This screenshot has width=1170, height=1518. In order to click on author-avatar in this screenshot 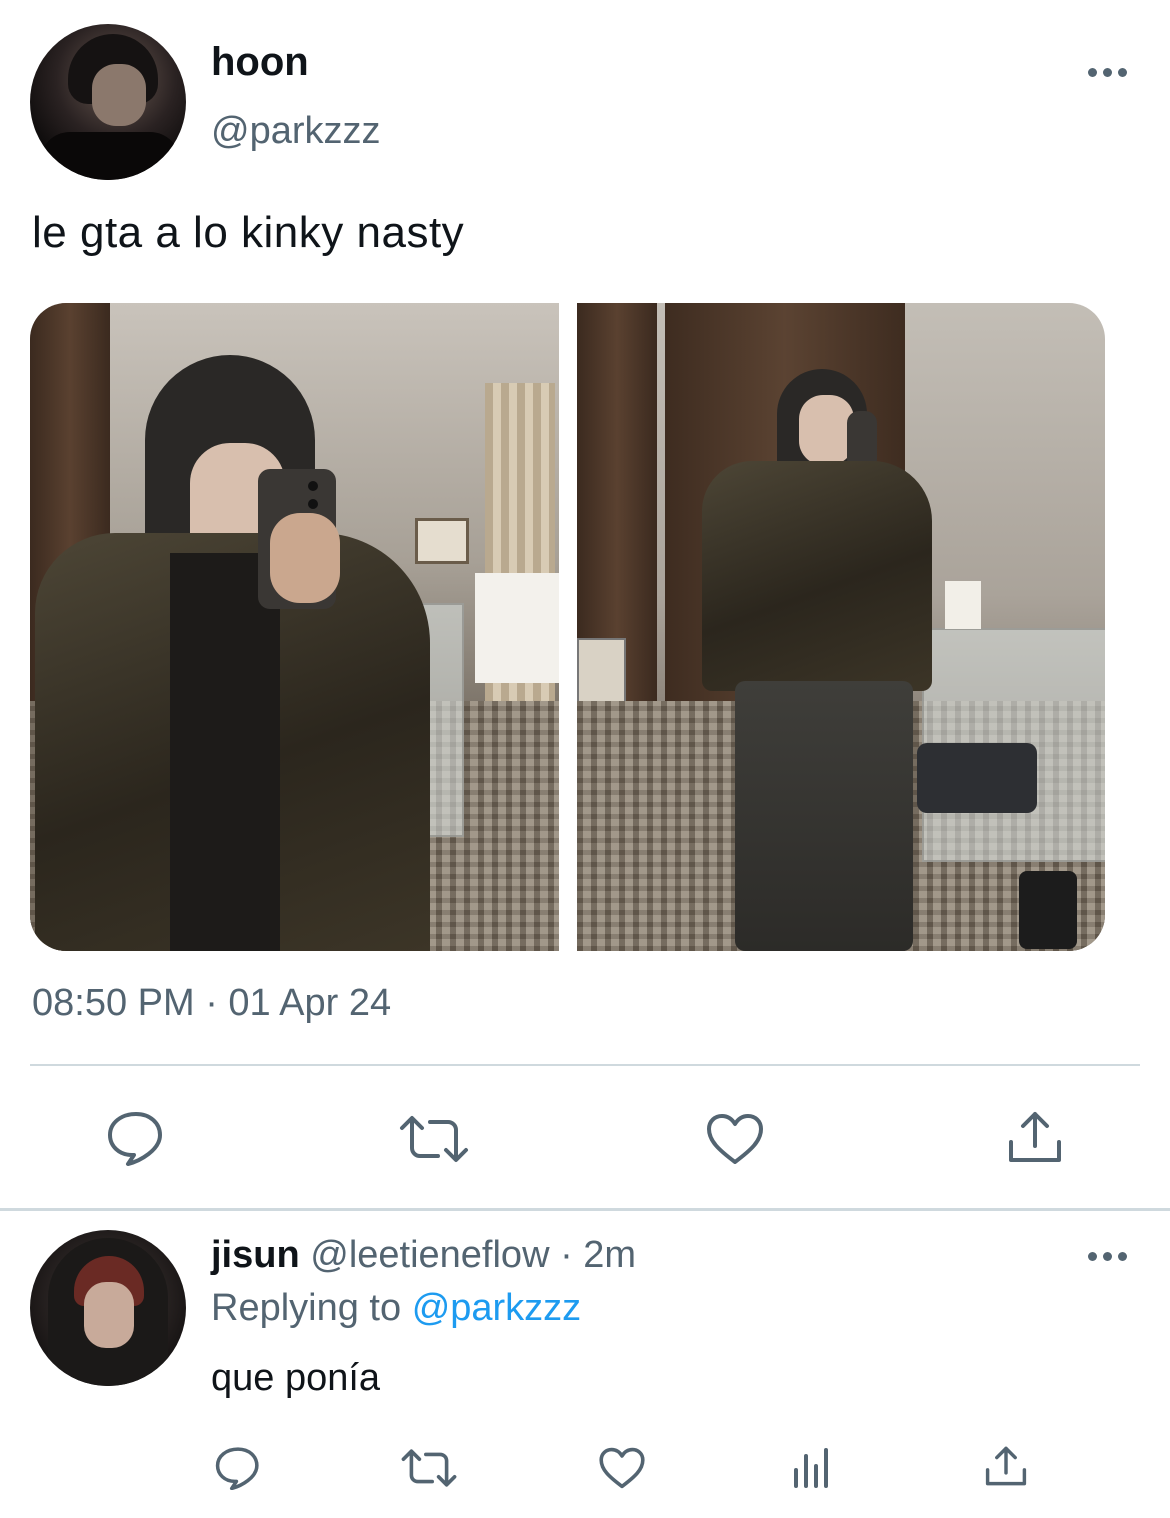, I will do `click(108, 102)`.